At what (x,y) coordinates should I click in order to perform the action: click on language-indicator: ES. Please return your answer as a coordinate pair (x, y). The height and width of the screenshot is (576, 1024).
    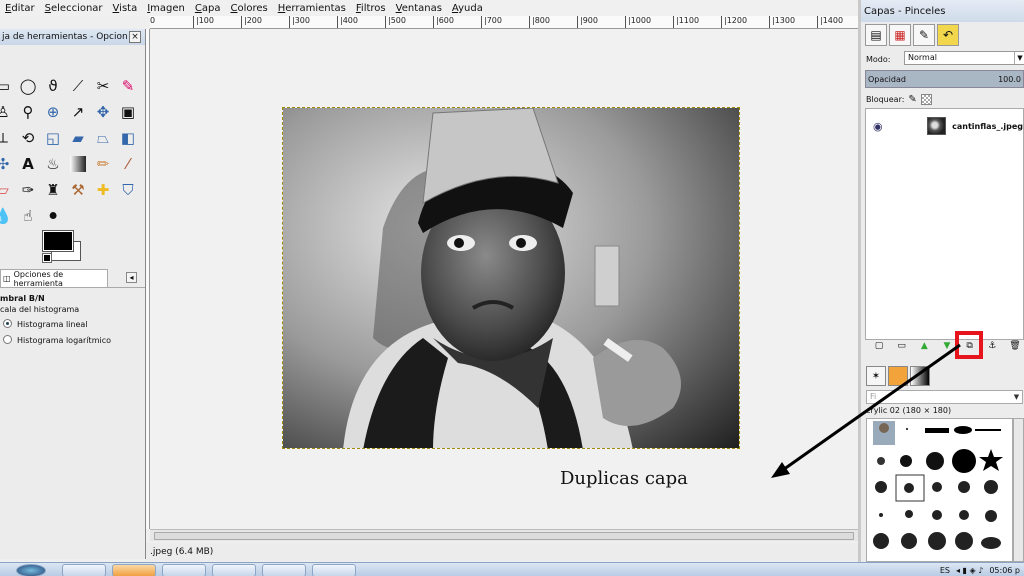
    Looking at the image, I should click on (945, 570).